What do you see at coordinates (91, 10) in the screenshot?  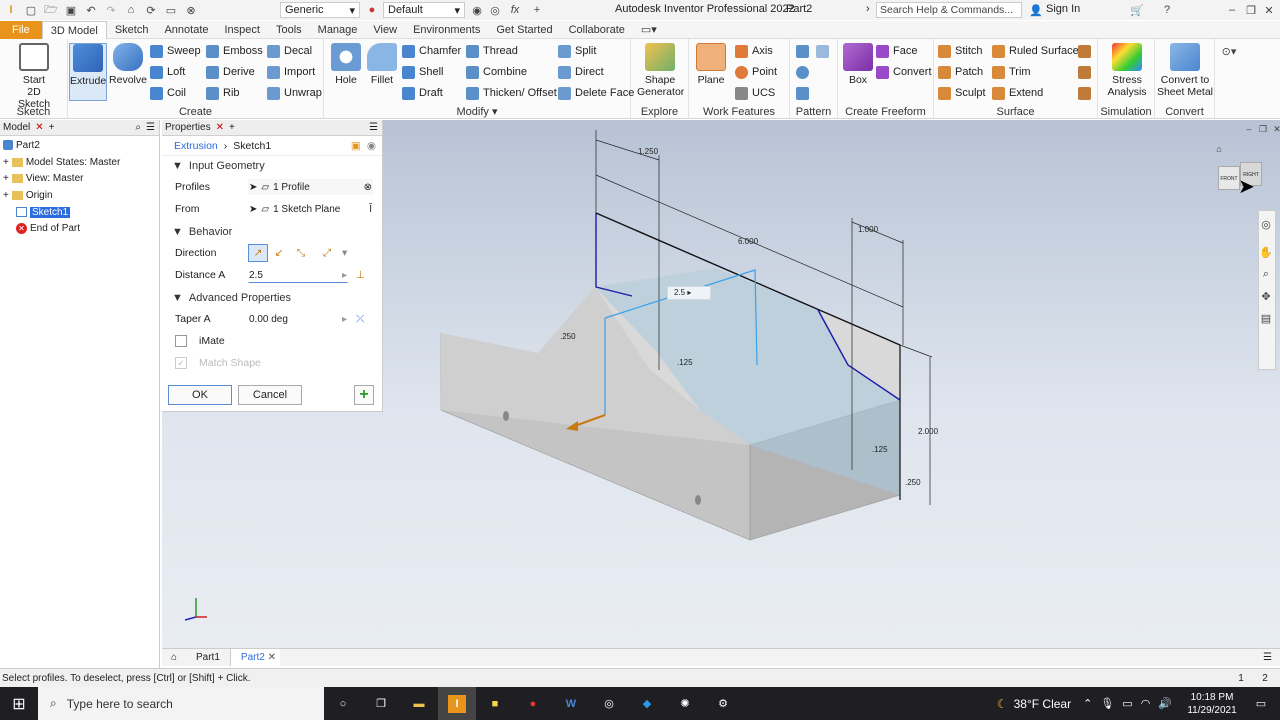 I see `undo-icon: ↶` at bounding box center [91, 10].